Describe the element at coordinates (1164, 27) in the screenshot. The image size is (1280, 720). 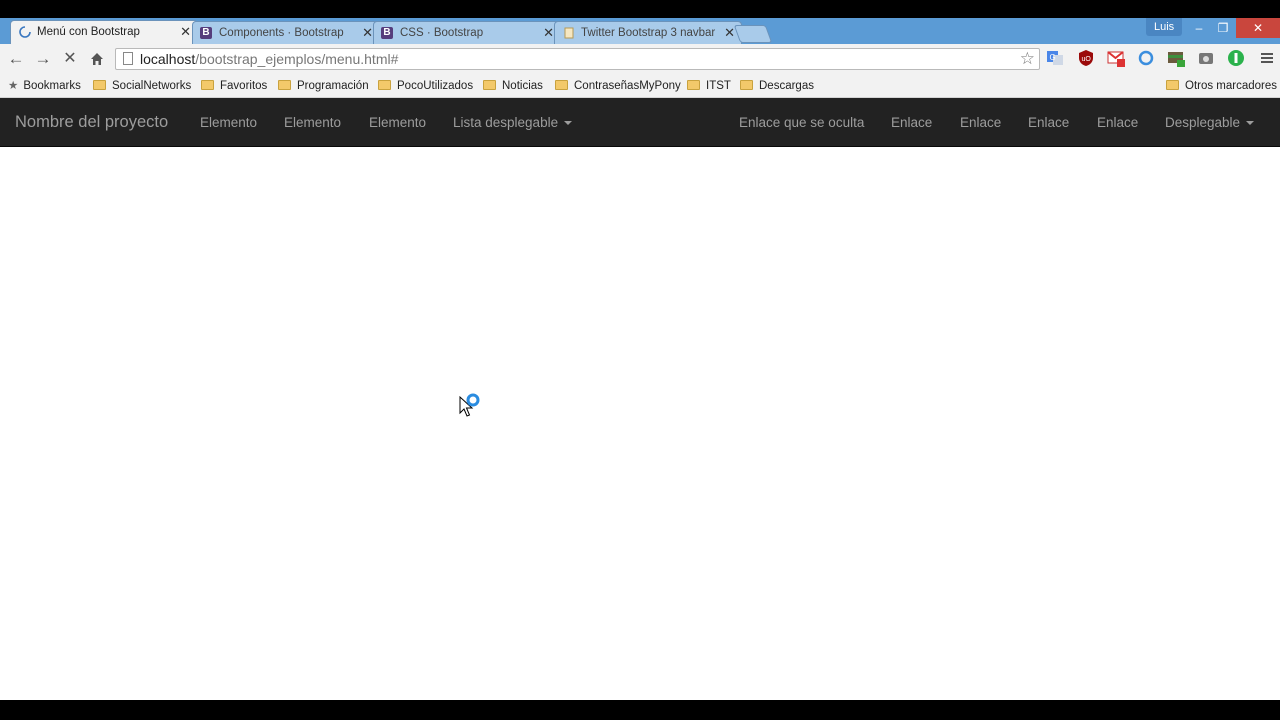
I see `profile-user-button: Luis` at that location.